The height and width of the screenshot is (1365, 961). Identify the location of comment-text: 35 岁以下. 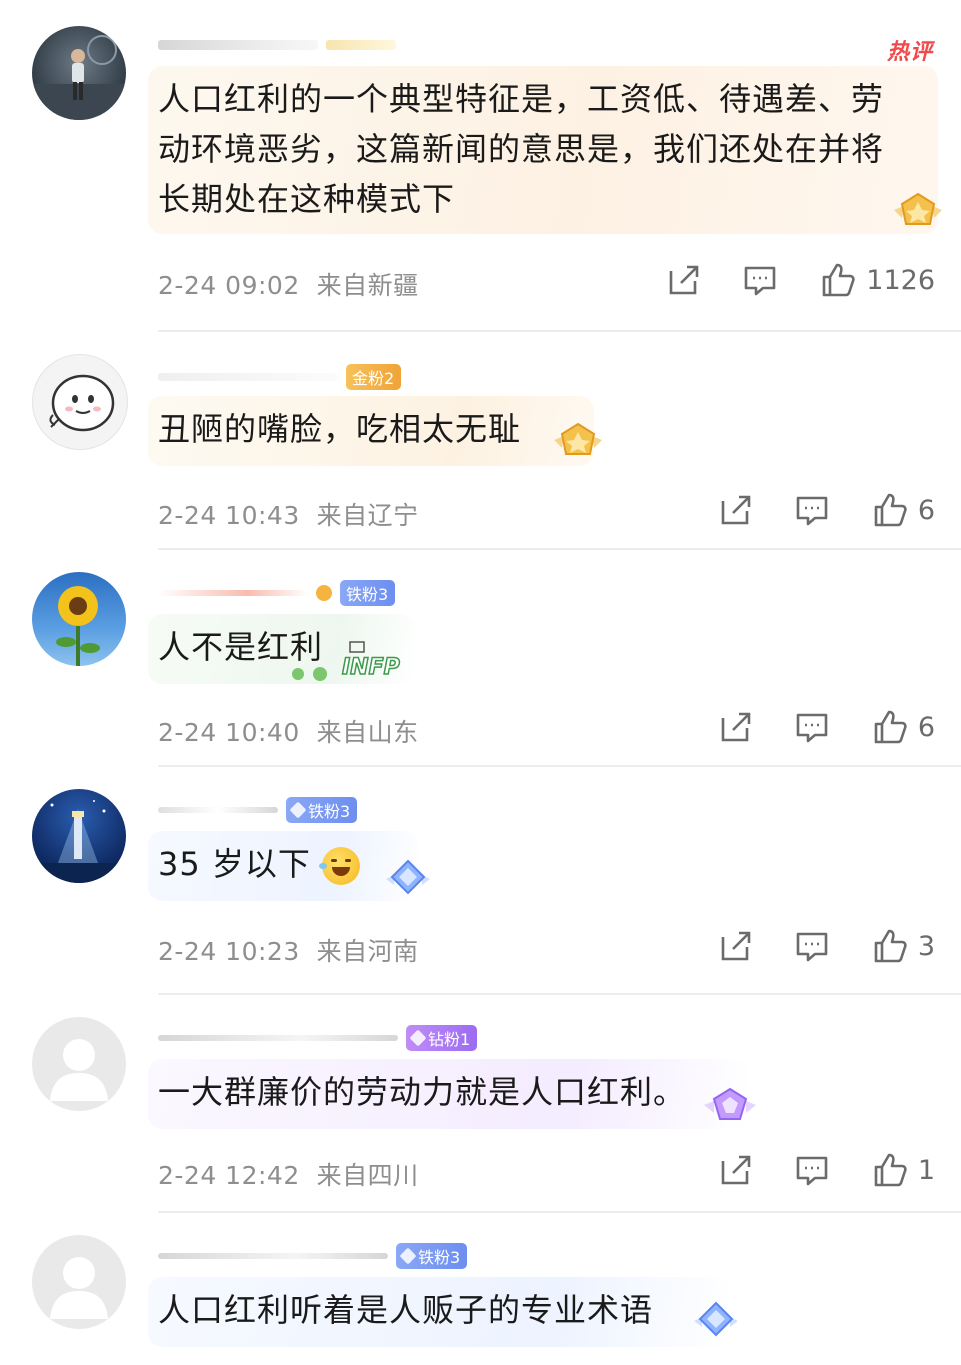
(283, 864).